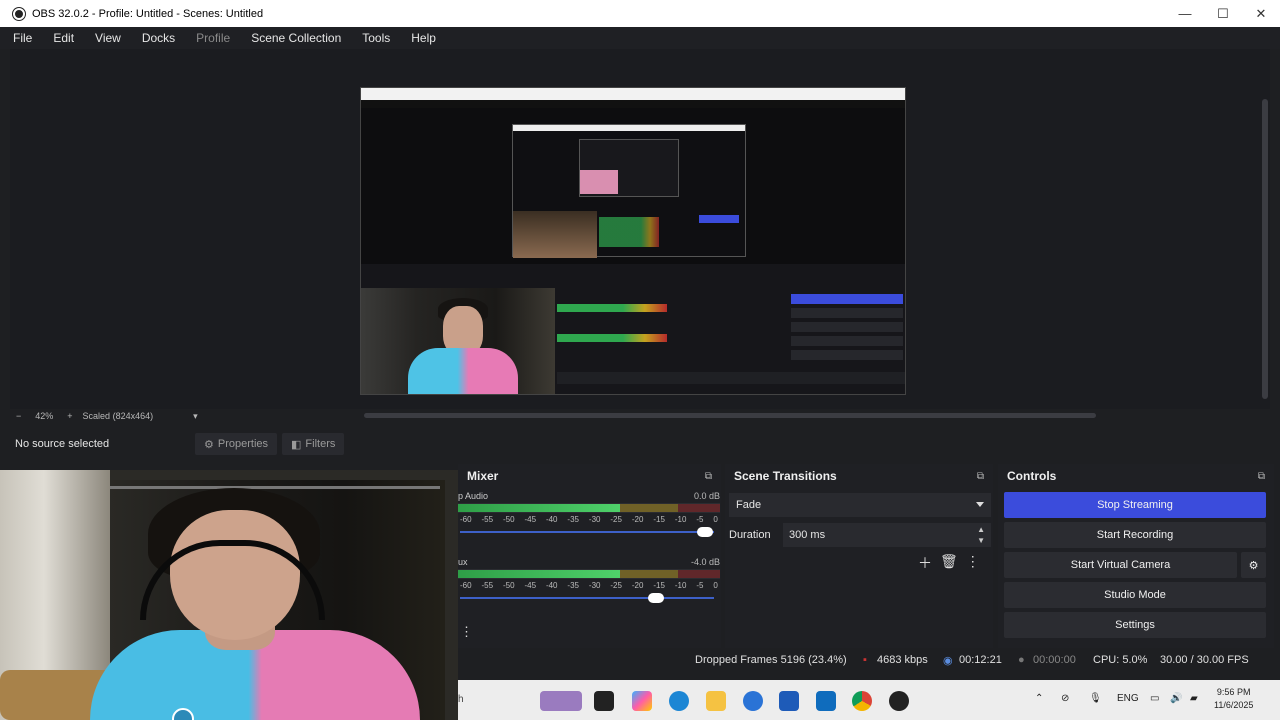  Describe the element at coordinates (807, 535) in the screenshot. I see `duration-value: 300 ms` at that location.